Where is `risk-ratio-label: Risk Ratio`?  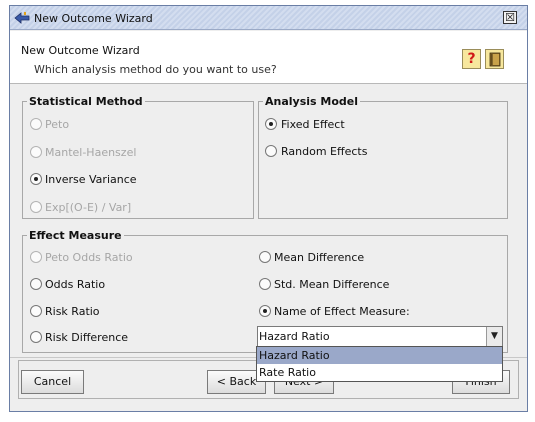
risk-ratio-label: Risk Ratio is located at coordinates (72, 311).